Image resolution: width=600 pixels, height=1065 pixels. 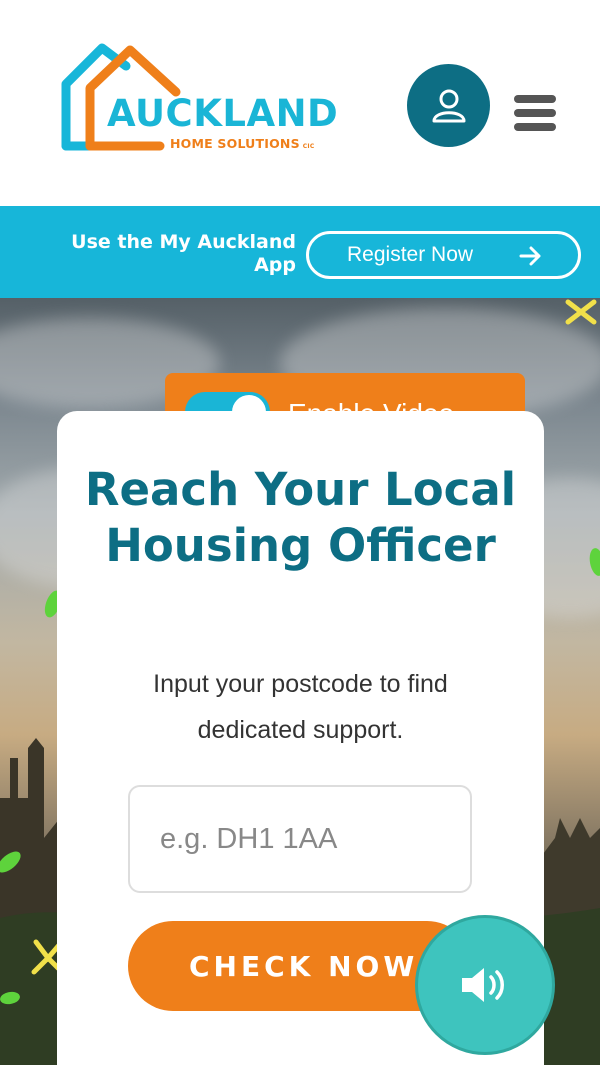 I want to click on account-button, so click(x=448, y=105).